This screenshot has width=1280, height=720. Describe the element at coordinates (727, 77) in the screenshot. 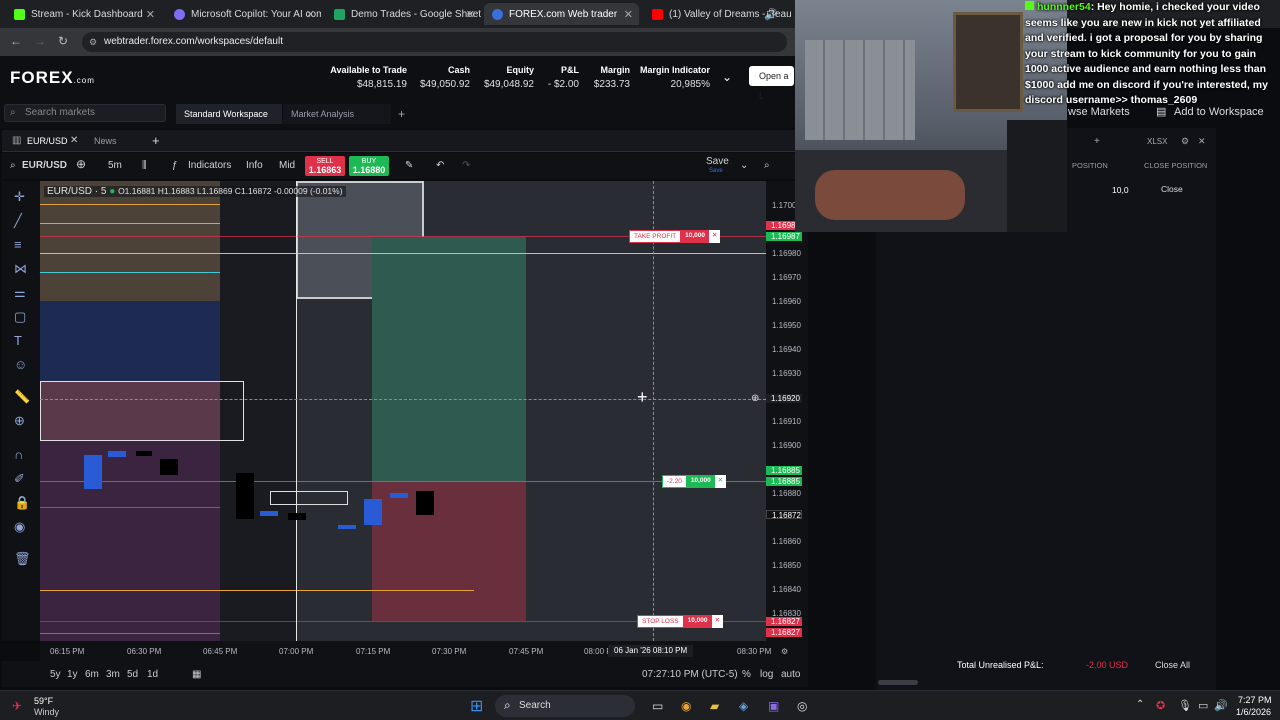

I see `chevron-down-icon: ⌄` at that location.